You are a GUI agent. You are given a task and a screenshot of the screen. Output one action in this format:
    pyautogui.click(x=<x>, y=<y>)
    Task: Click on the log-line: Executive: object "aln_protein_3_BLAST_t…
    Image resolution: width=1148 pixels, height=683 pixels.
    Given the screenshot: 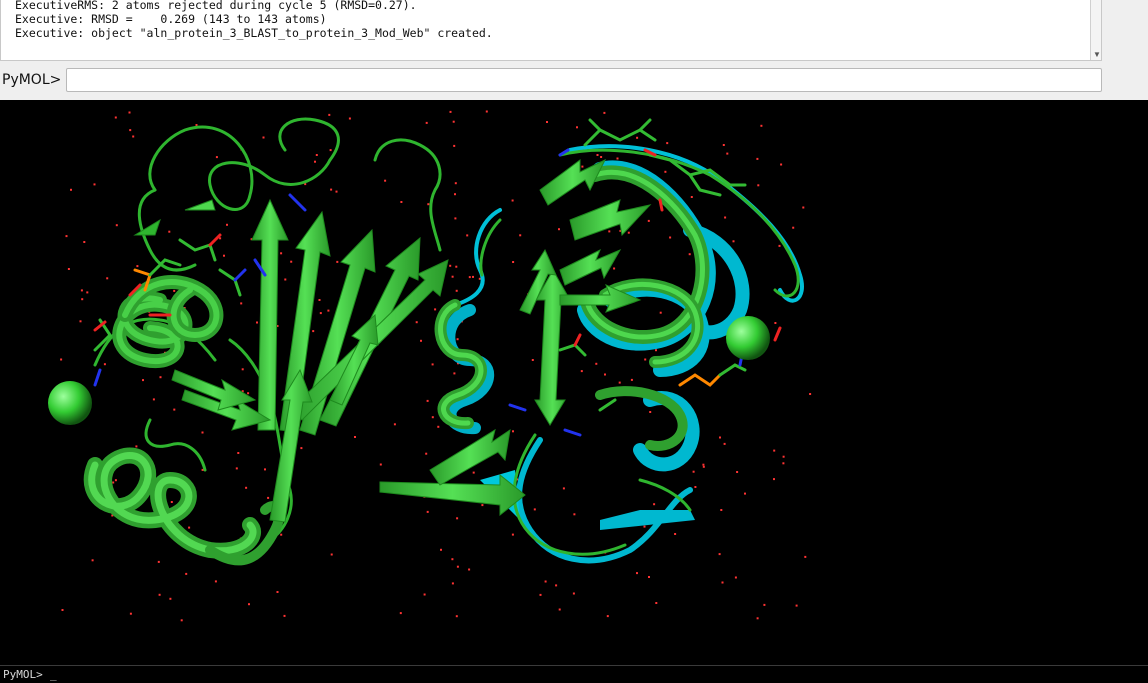 What is the action you would take?
    pyautogui.click(x=254, y=33)
    